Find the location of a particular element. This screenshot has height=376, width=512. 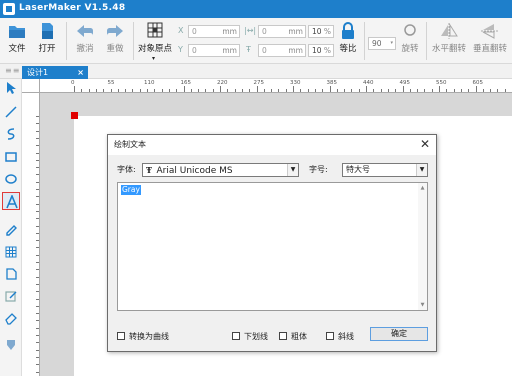

pen-tool is located at coordinates (11, 229).